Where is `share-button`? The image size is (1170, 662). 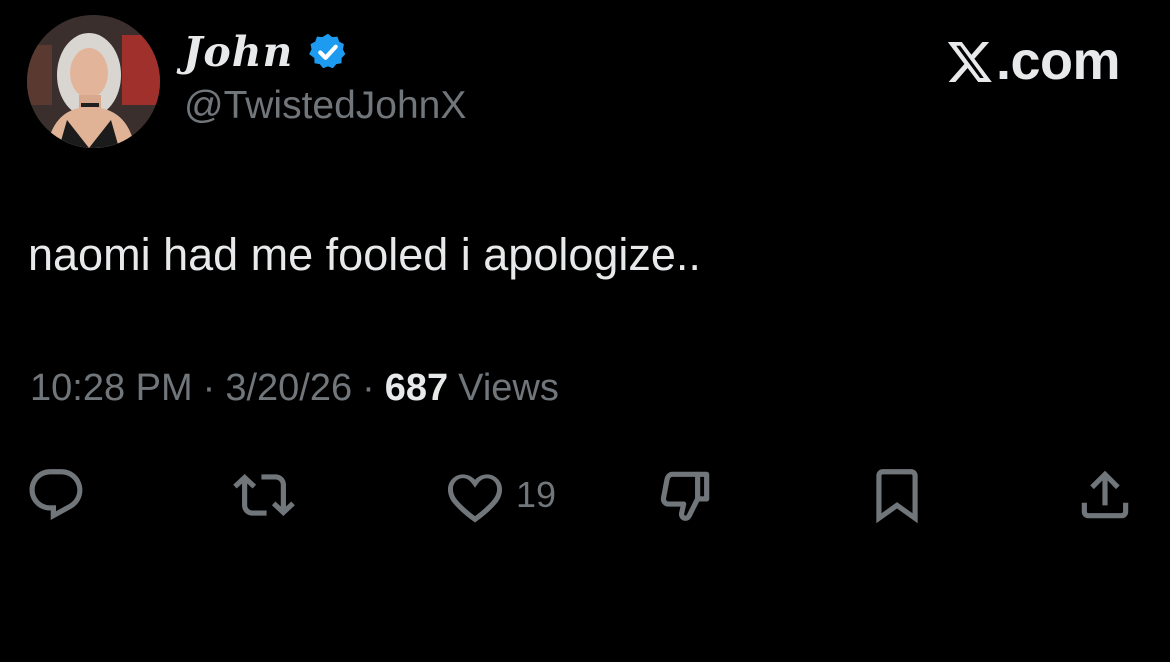 share-button is located at coordinates (1105, 495).